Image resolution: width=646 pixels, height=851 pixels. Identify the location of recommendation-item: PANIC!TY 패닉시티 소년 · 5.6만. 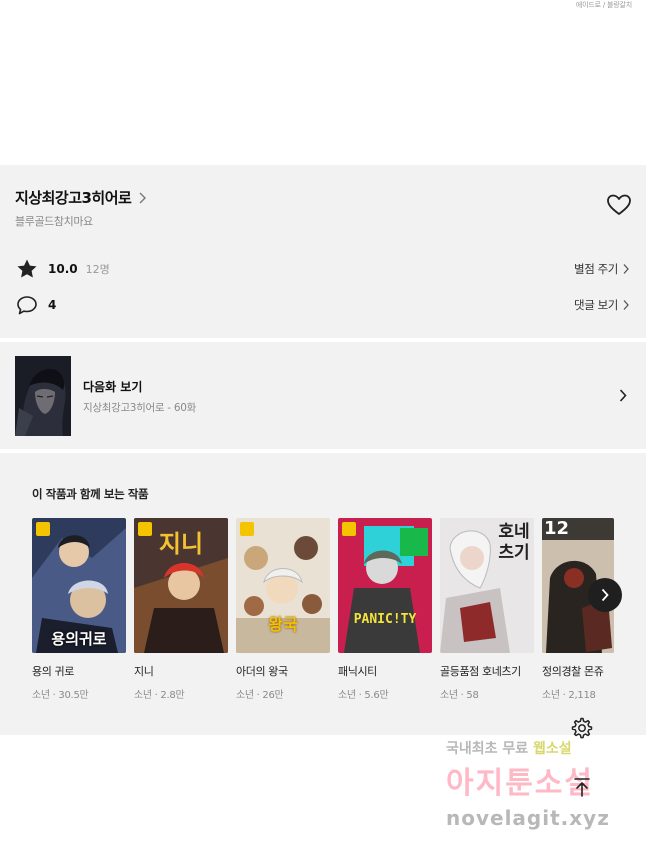
(385, 609).